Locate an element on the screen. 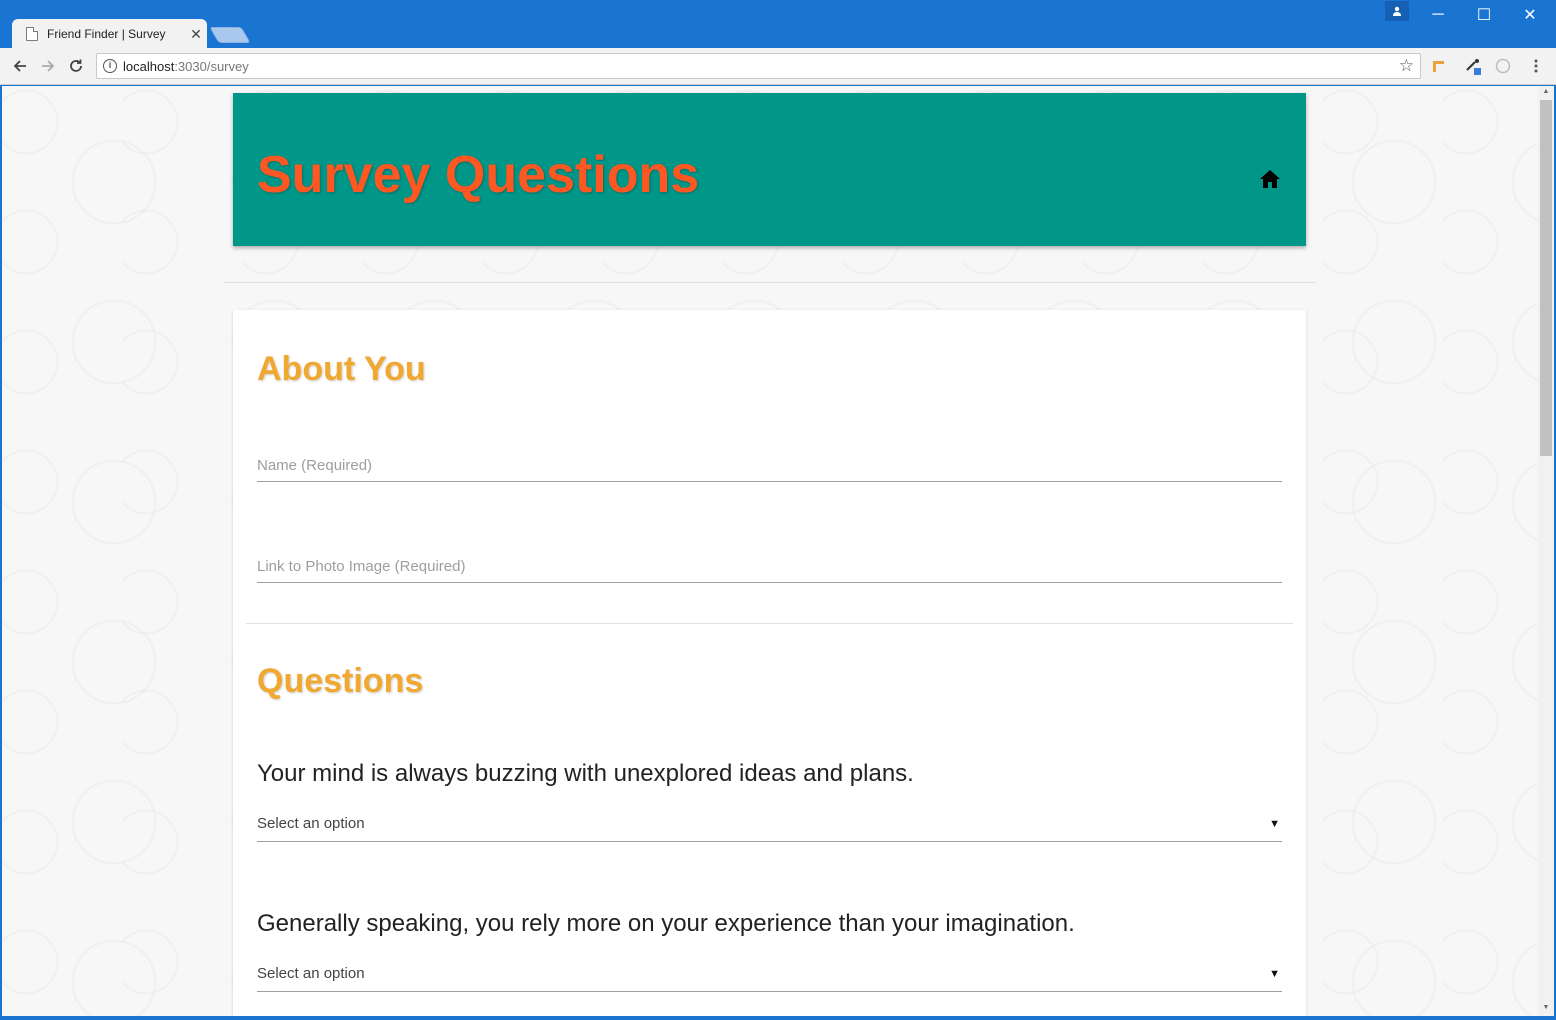 The height and width of the screenshot is (1020, 1556). name-input is located at coordinates (769, 461).